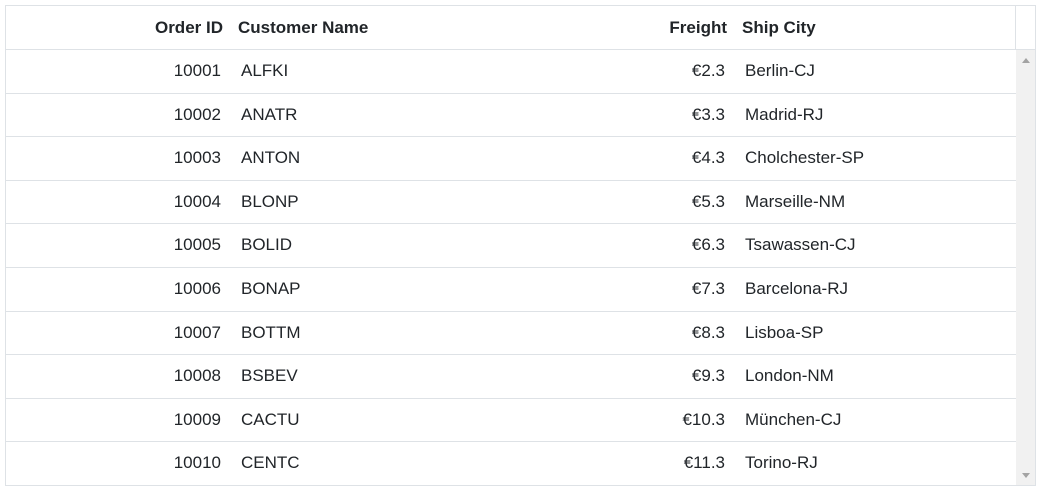 The width and height of the screenshot is (1038, 489). I want to click on cell-order-id: 10006, so click(197, 288).